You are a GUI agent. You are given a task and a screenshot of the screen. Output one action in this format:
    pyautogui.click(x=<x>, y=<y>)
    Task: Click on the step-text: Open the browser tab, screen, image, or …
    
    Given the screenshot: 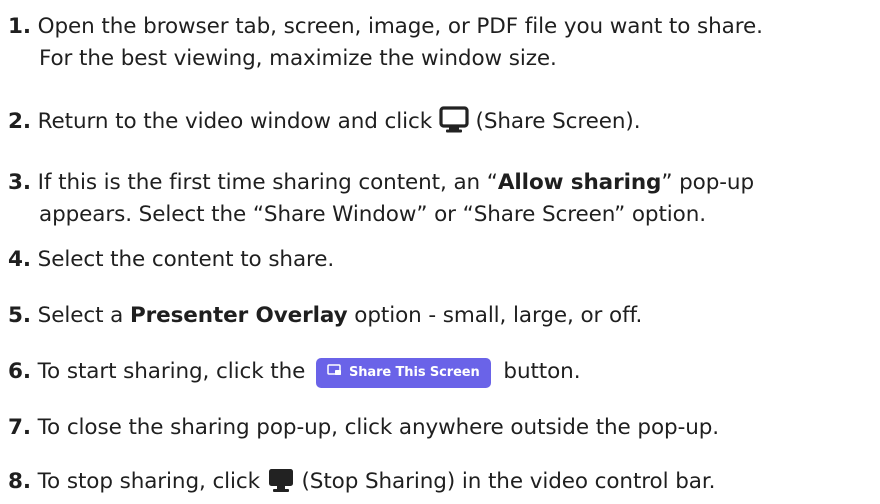 What is the action you would take?
    pyautogui.click(x=400, y=26)
    